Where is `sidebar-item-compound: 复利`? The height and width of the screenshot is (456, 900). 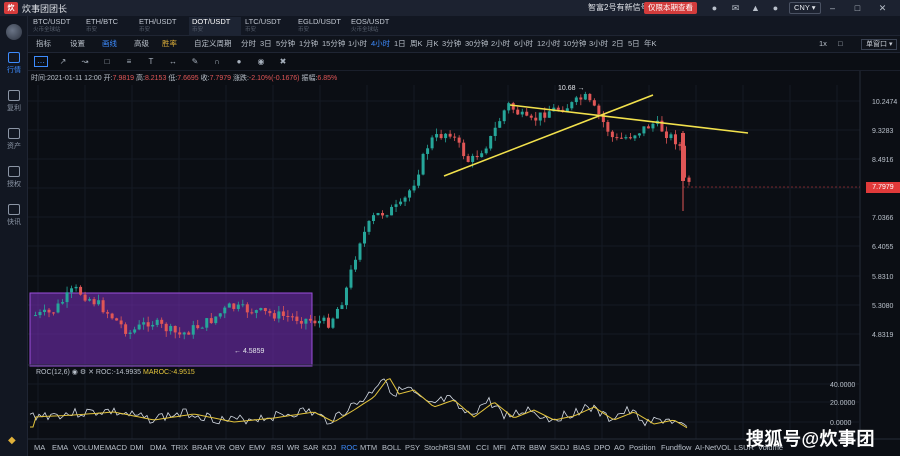 sidebar-item-compound: 复利 is located at coordinates (14, 105).